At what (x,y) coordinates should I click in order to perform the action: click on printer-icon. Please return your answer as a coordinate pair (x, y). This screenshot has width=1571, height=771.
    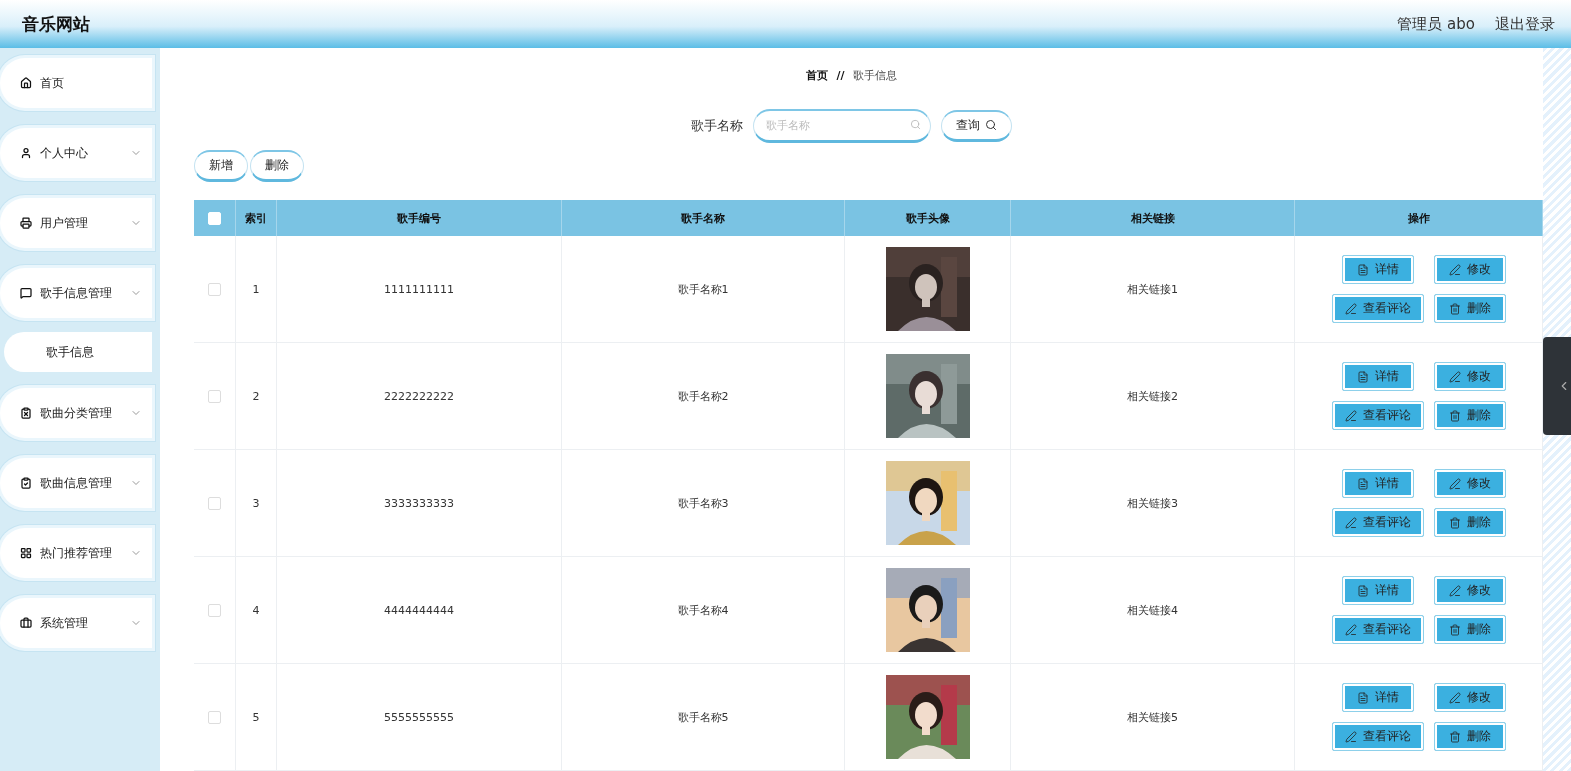
    Looking at the image, I should click on (26, 223).